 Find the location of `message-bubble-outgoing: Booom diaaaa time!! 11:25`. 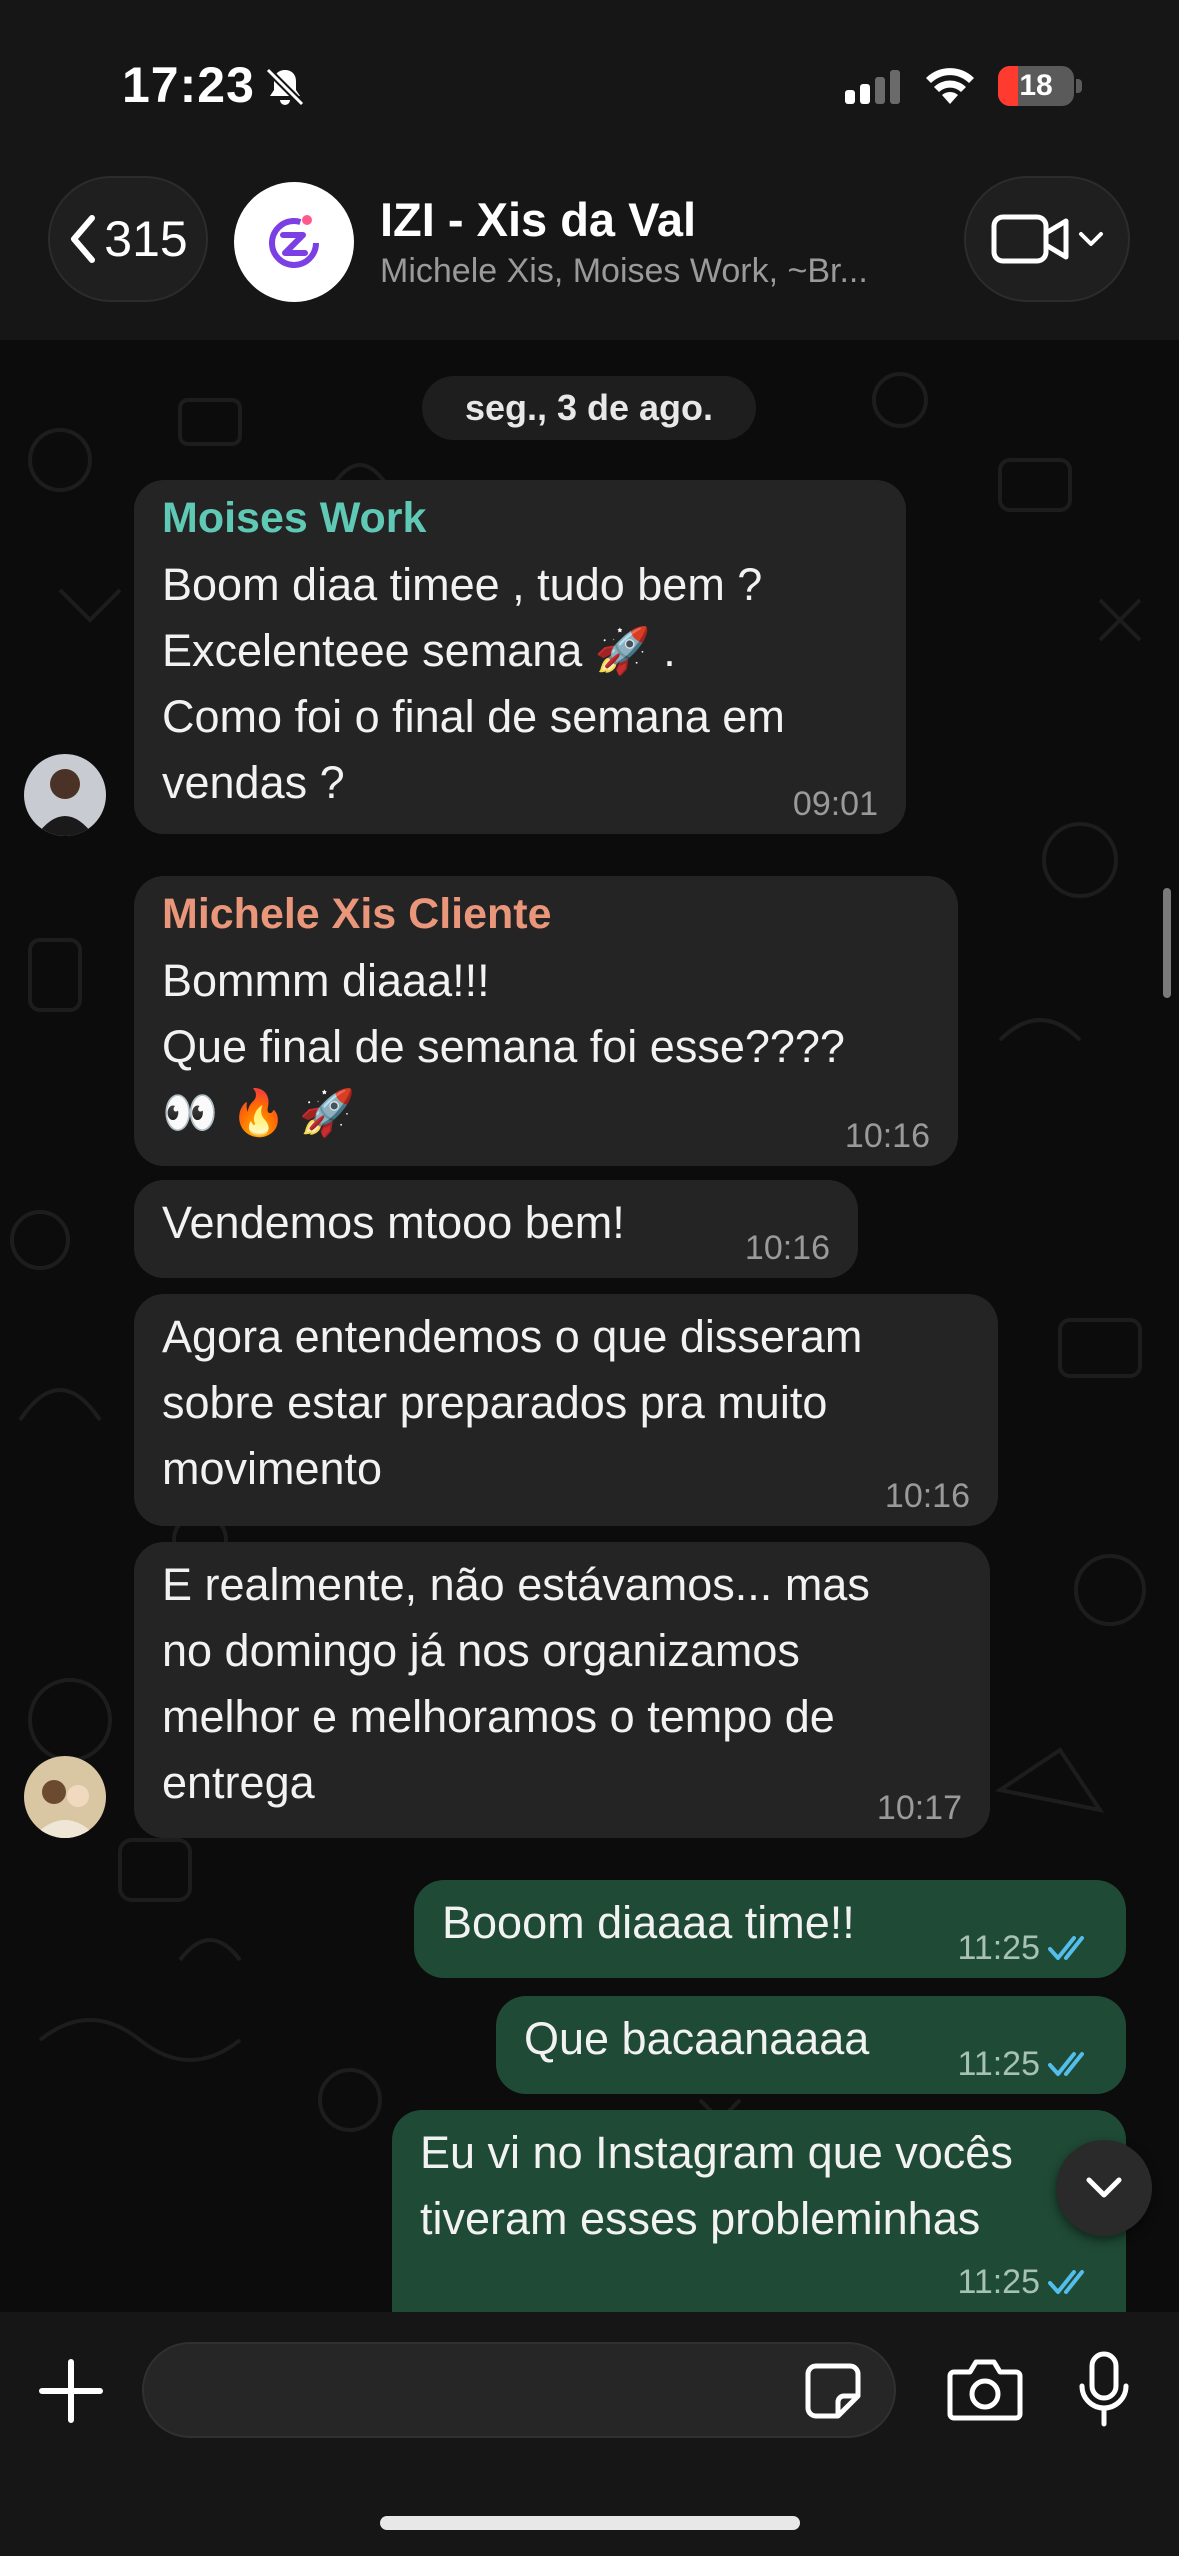

message-bubble-outgoing: Booom diaaaa time!! 11:25 is located at coordinates (770, 1929).